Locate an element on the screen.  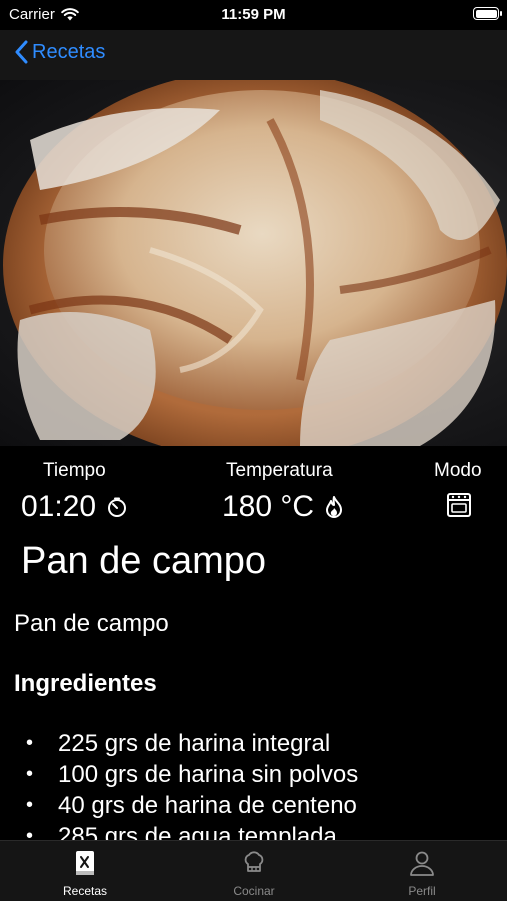
mode-stat is located at coordinates (459, 505).